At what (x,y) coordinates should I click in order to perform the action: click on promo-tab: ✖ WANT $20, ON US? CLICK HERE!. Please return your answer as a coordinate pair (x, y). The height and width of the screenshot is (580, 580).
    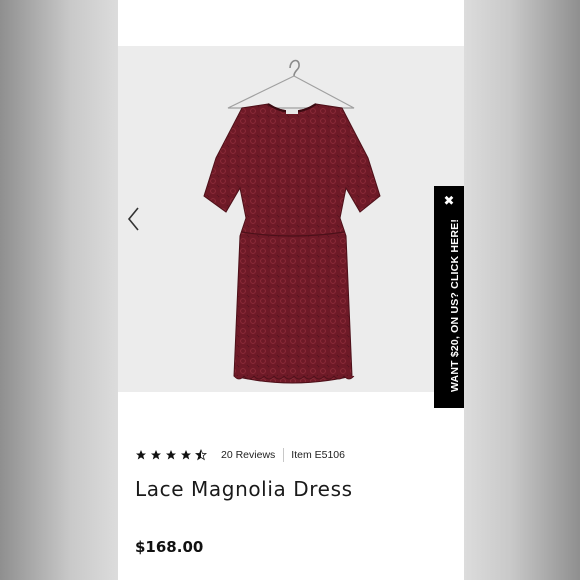
    Looking at the image, I should click on (449, 297).